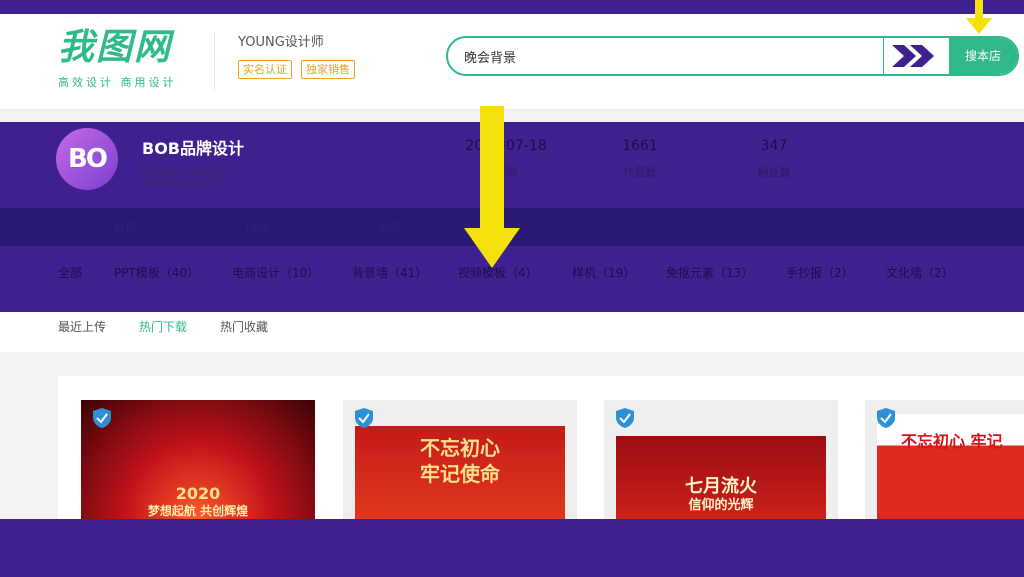 The image size is (1024, 577). I want to click on store-name: BOB品牌设计, so click(193, 147).